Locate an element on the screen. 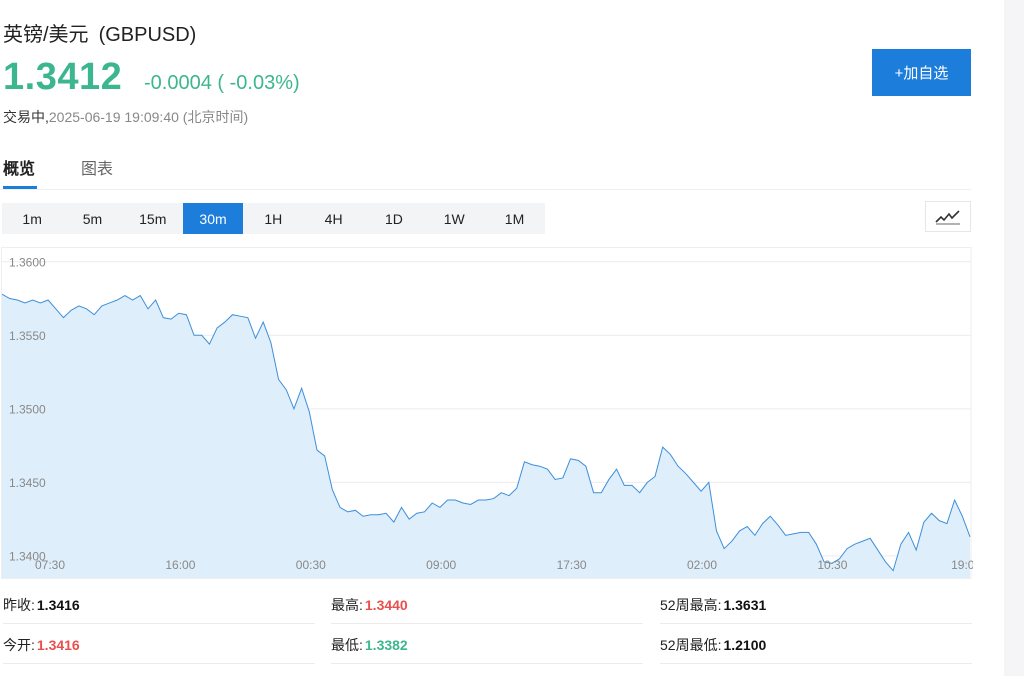 The width and height of the screenshot is (1024, 676). interval-15m: 15m is located at coordinates (153, 218).